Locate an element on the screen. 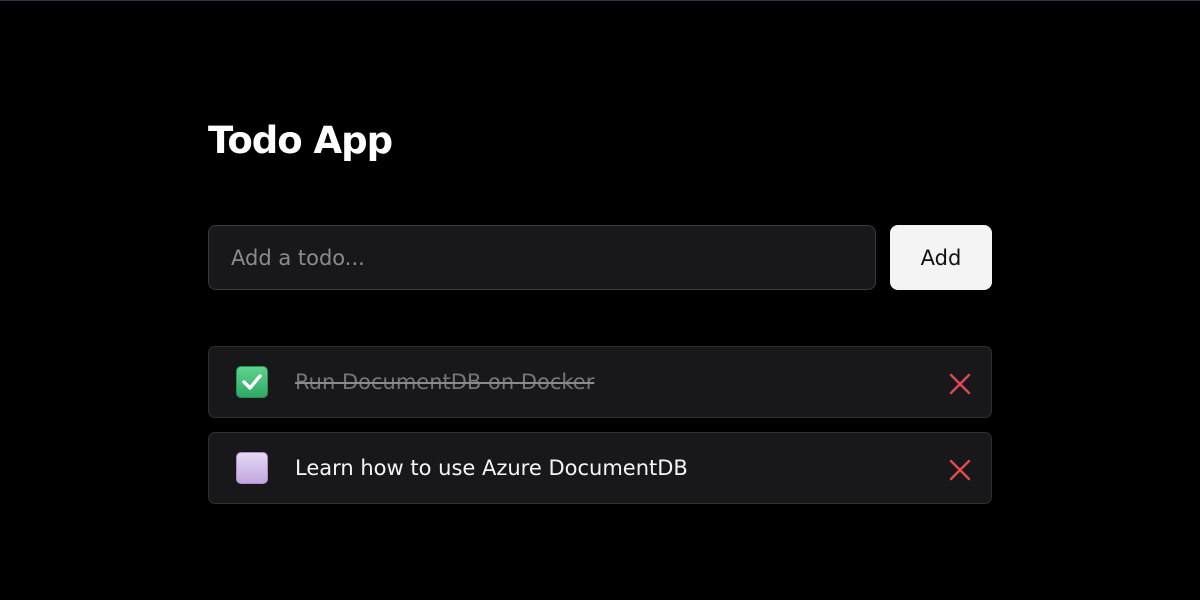 This screenshot has height=600, width=1200. todo-text: Learn how to use Azure DocumentDB is located at coordinates (491, 468).